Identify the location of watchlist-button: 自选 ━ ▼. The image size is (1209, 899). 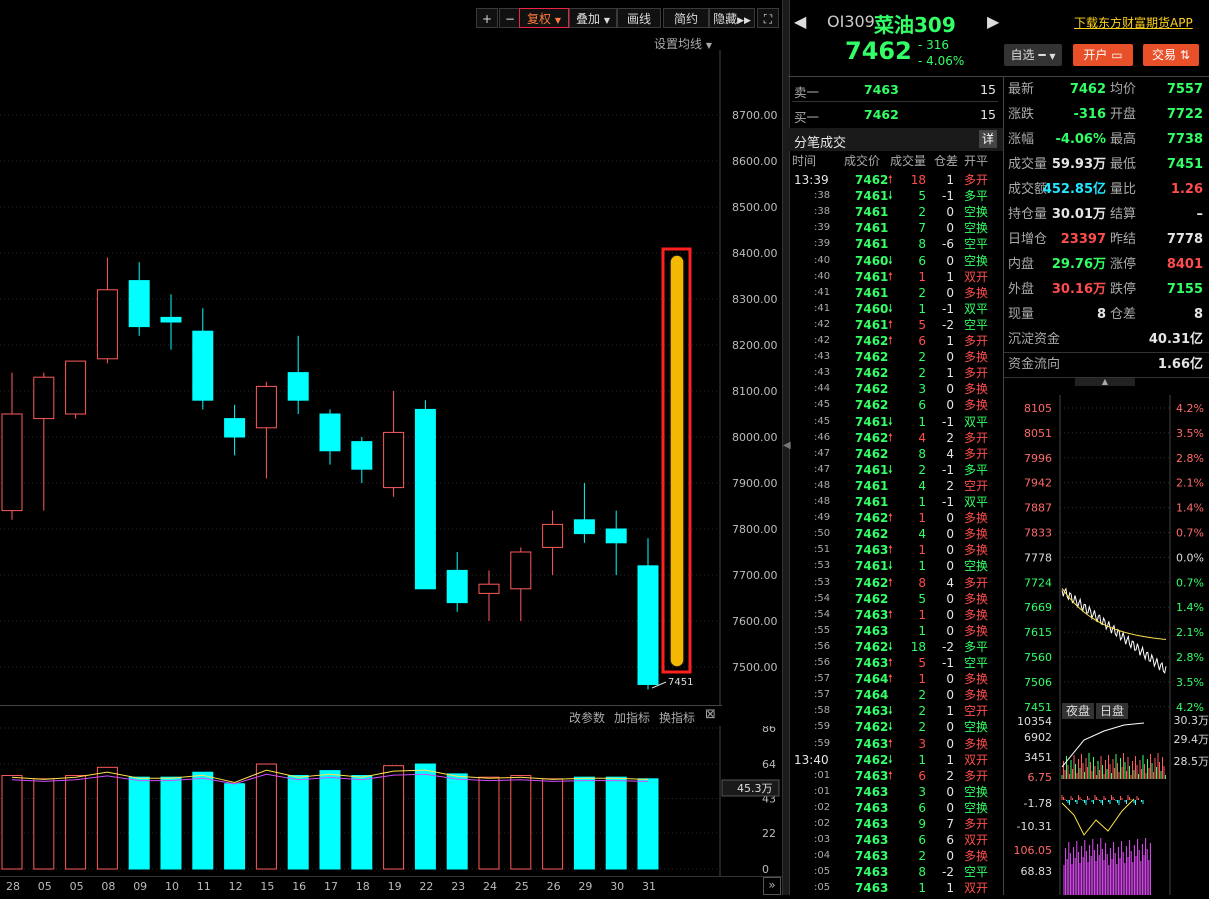
(1033, 55).